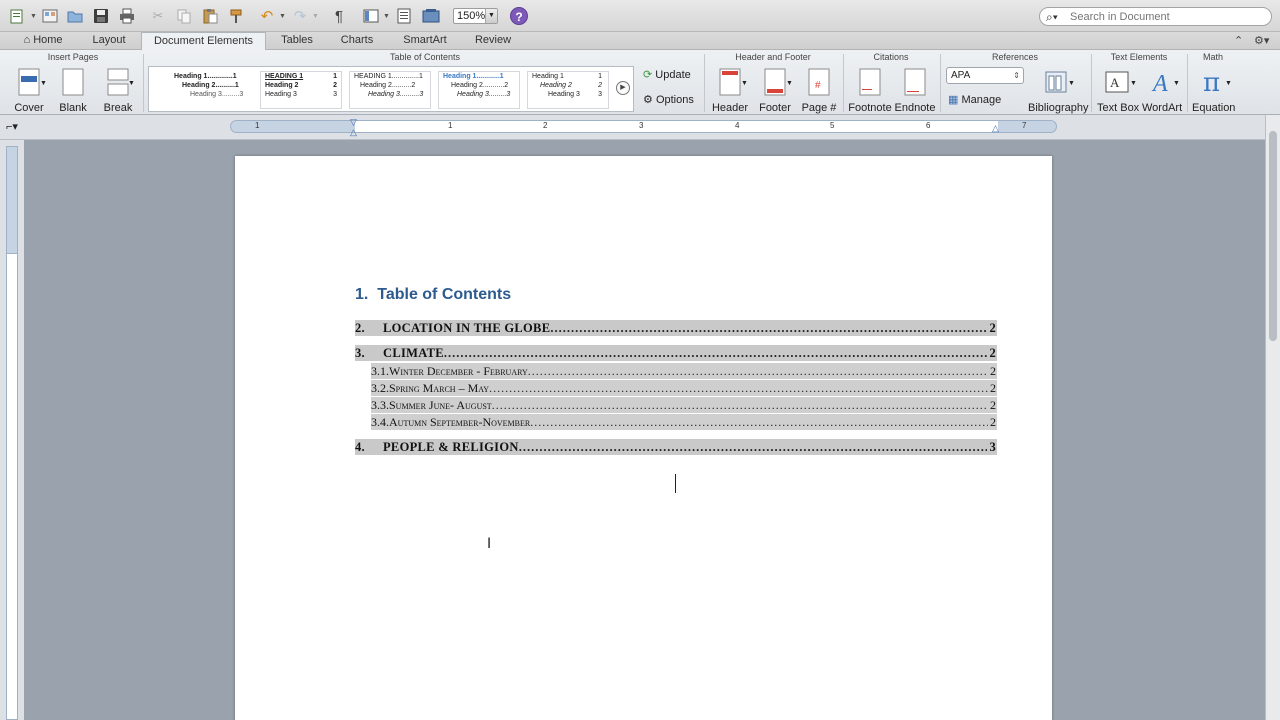 The width and height of the screenshot is (1280, 720). What do you see at coordinates (1176, 83) in the screenshot?
I see `wordart-dropdown-icon: ▼` at bounding box center [1176, 83].